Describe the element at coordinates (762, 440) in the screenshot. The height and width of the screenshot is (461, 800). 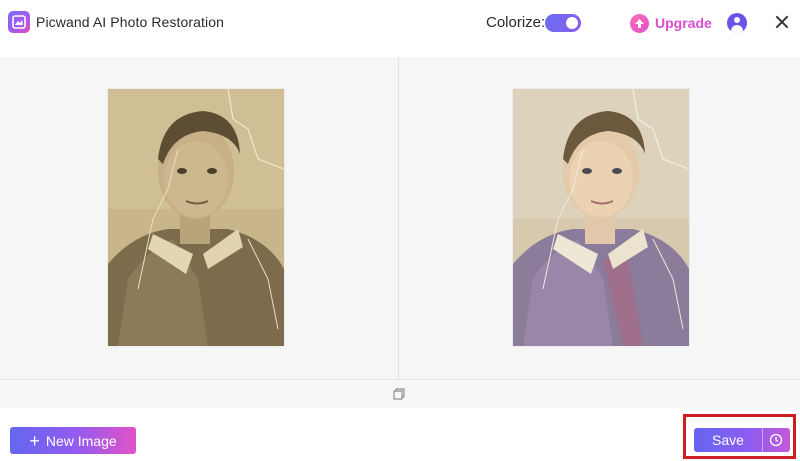
I see `save-separator` at that location.